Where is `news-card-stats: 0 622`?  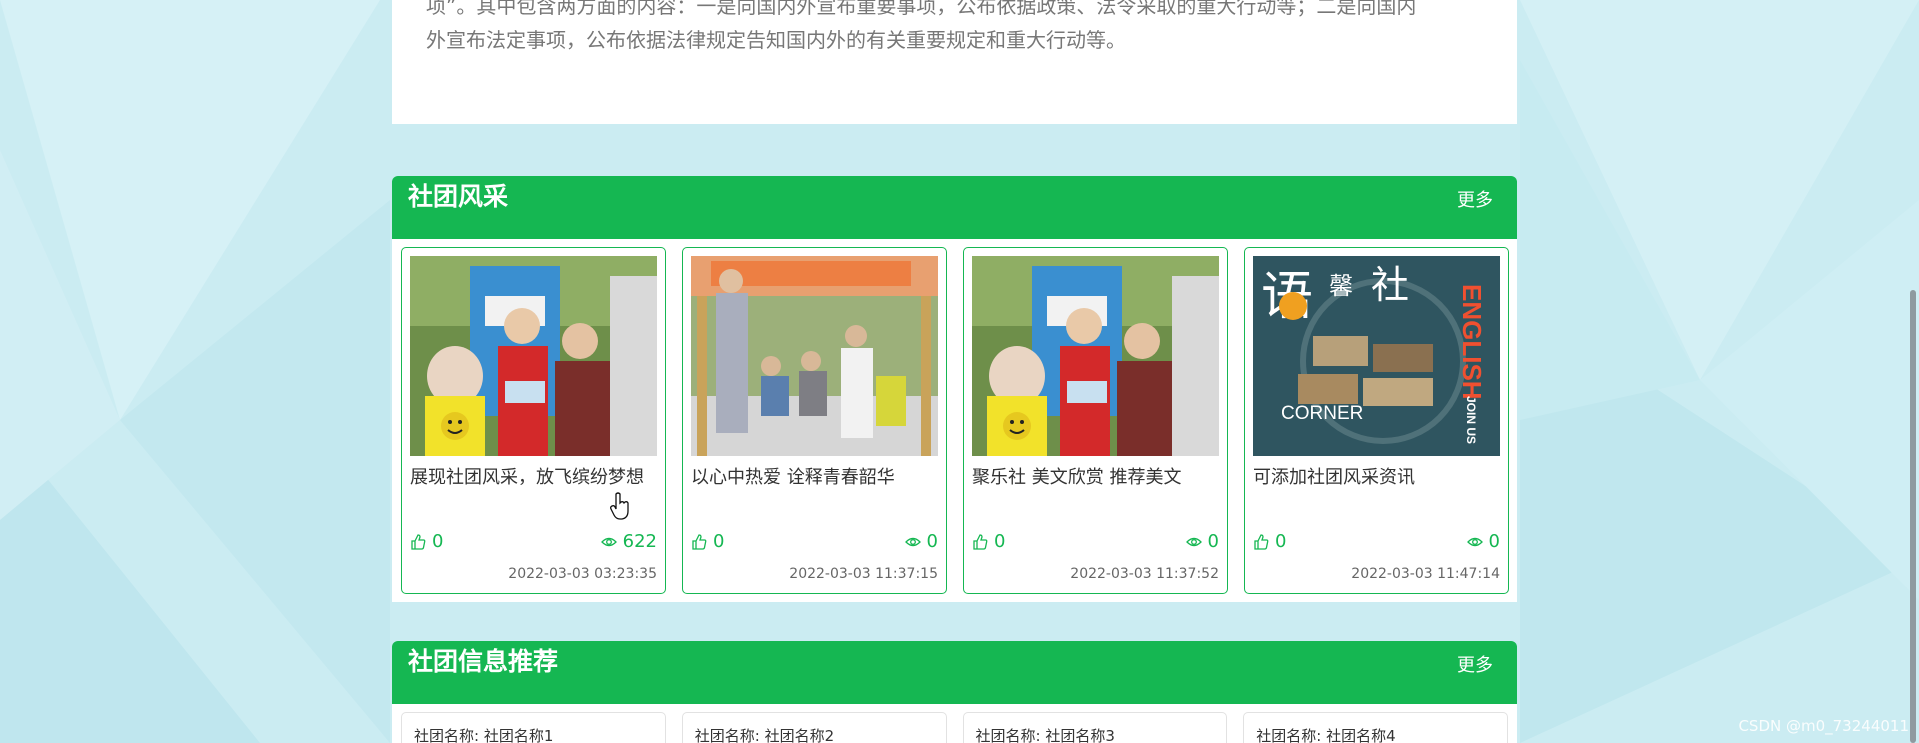 news-card-stats: 0 622 is located at coordinates (533, 542).